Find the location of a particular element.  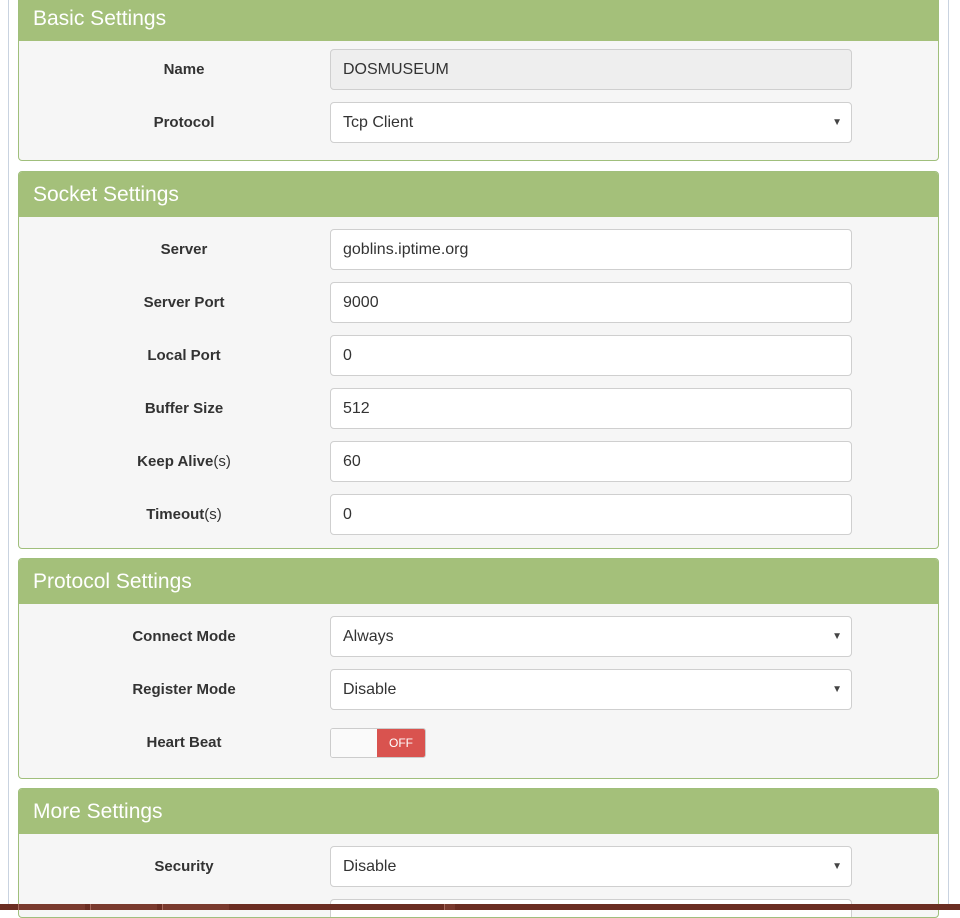

buffer-size-input: 512 is located at coordinates (591, 408).